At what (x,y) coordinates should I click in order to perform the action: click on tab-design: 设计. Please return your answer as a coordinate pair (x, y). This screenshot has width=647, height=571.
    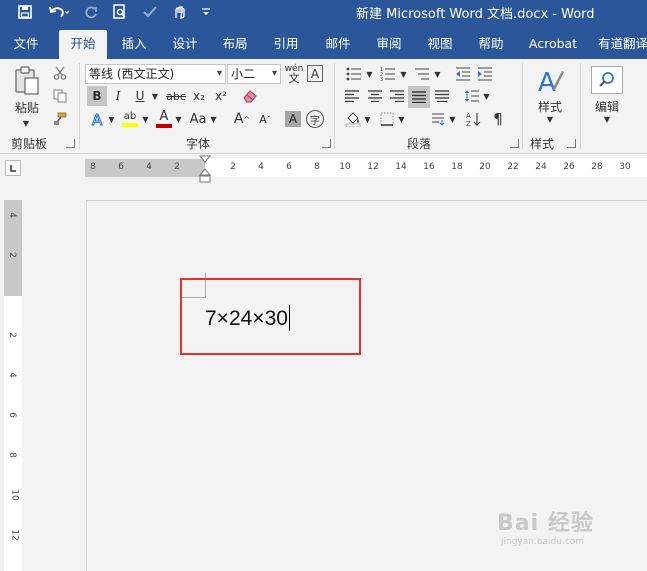
    Looking at the image, I should click on (185, 44).